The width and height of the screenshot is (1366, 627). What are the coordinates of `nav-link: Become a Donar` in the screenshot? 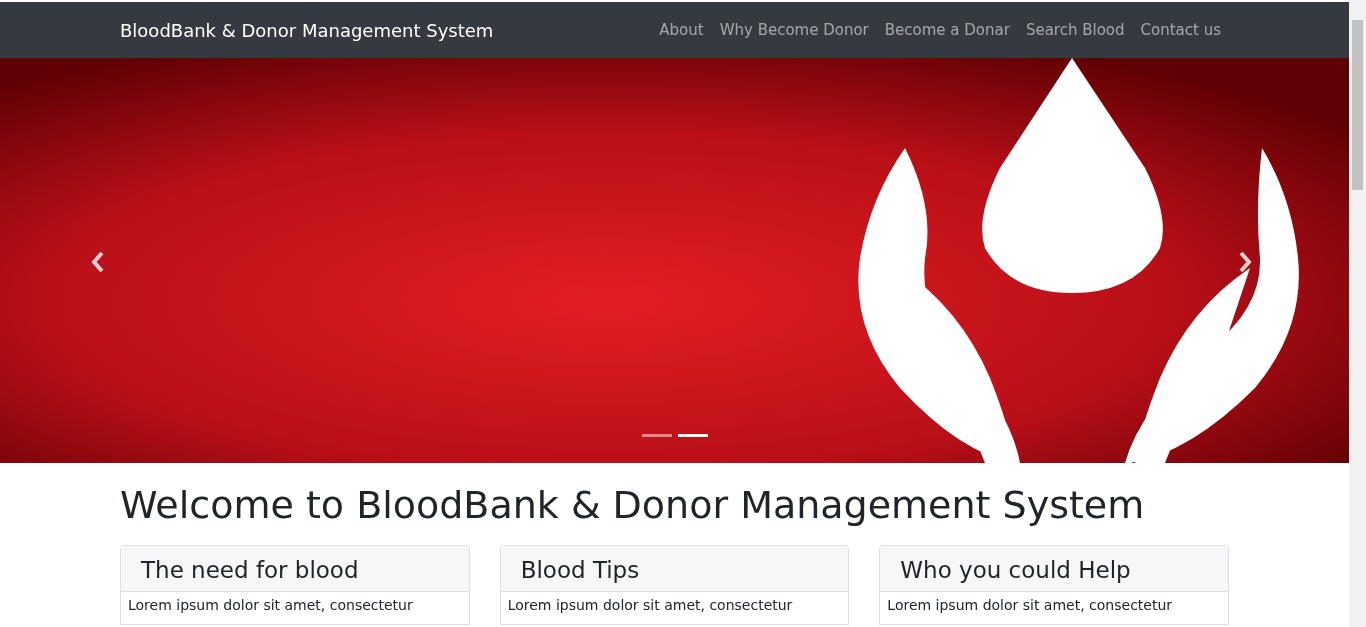 It's located at (947, 30).